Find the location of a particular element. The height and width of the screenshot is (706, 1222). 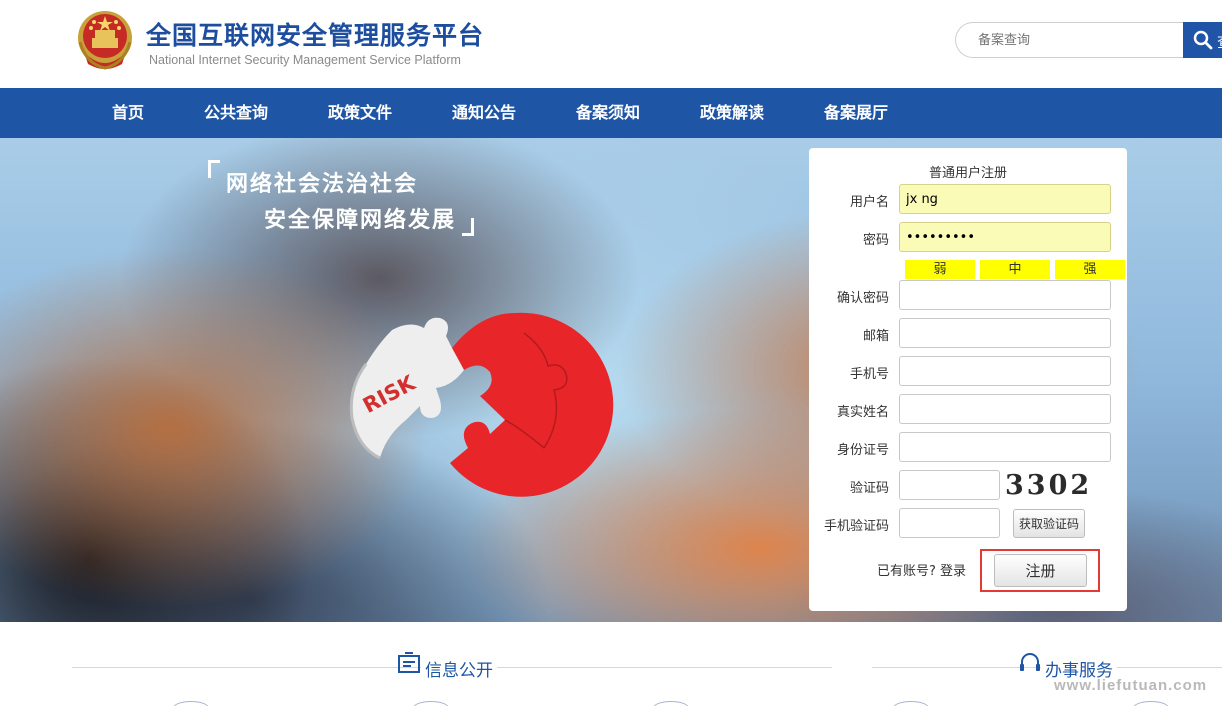

captcha-label: 验证码 is located at coordinates (869, 488).